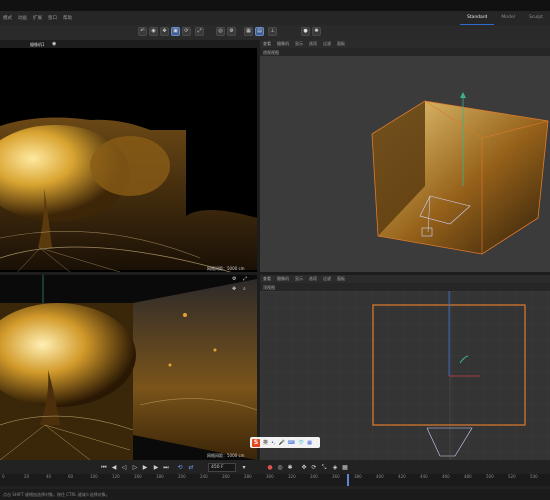 The image size is (550, 500). I want to click on viewport-perspective-header: 摄像机1 ◉, so click(128, 44).